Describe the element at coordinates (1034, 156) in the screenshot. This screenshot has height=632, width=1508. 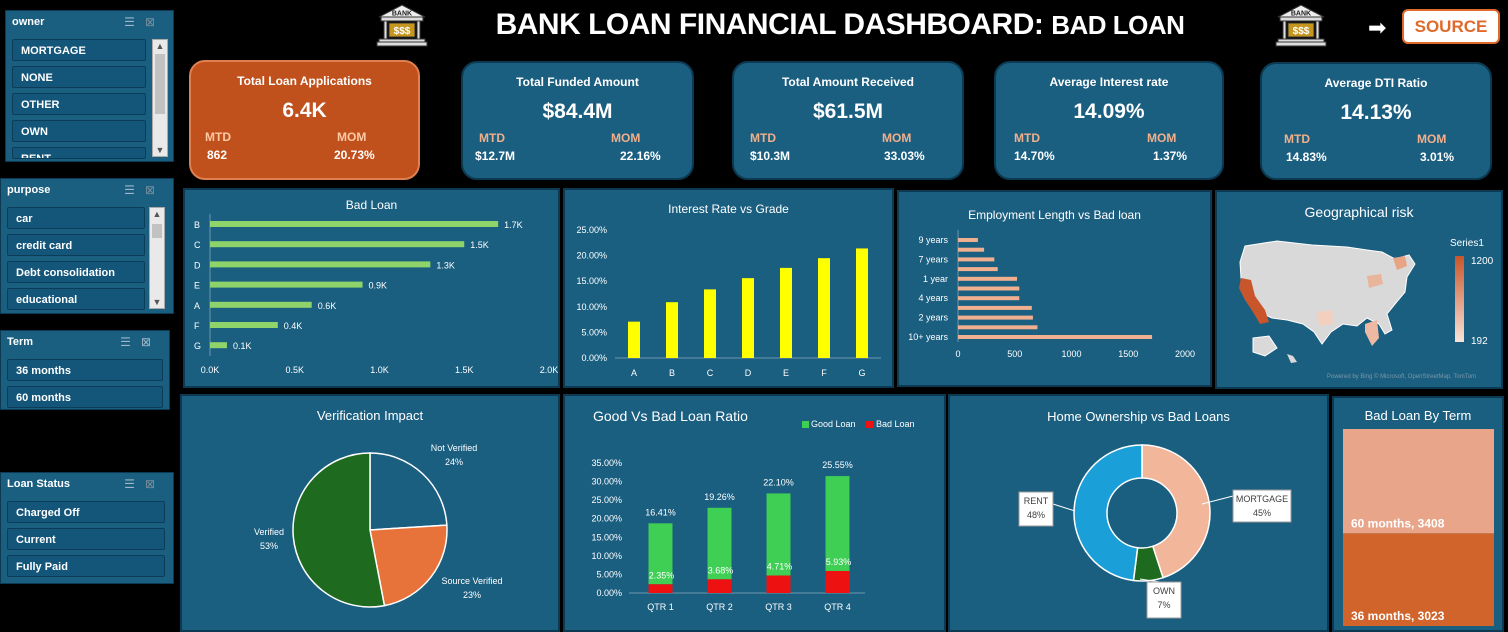
I see `kpi-mtd-value: 14.70%` at that location.